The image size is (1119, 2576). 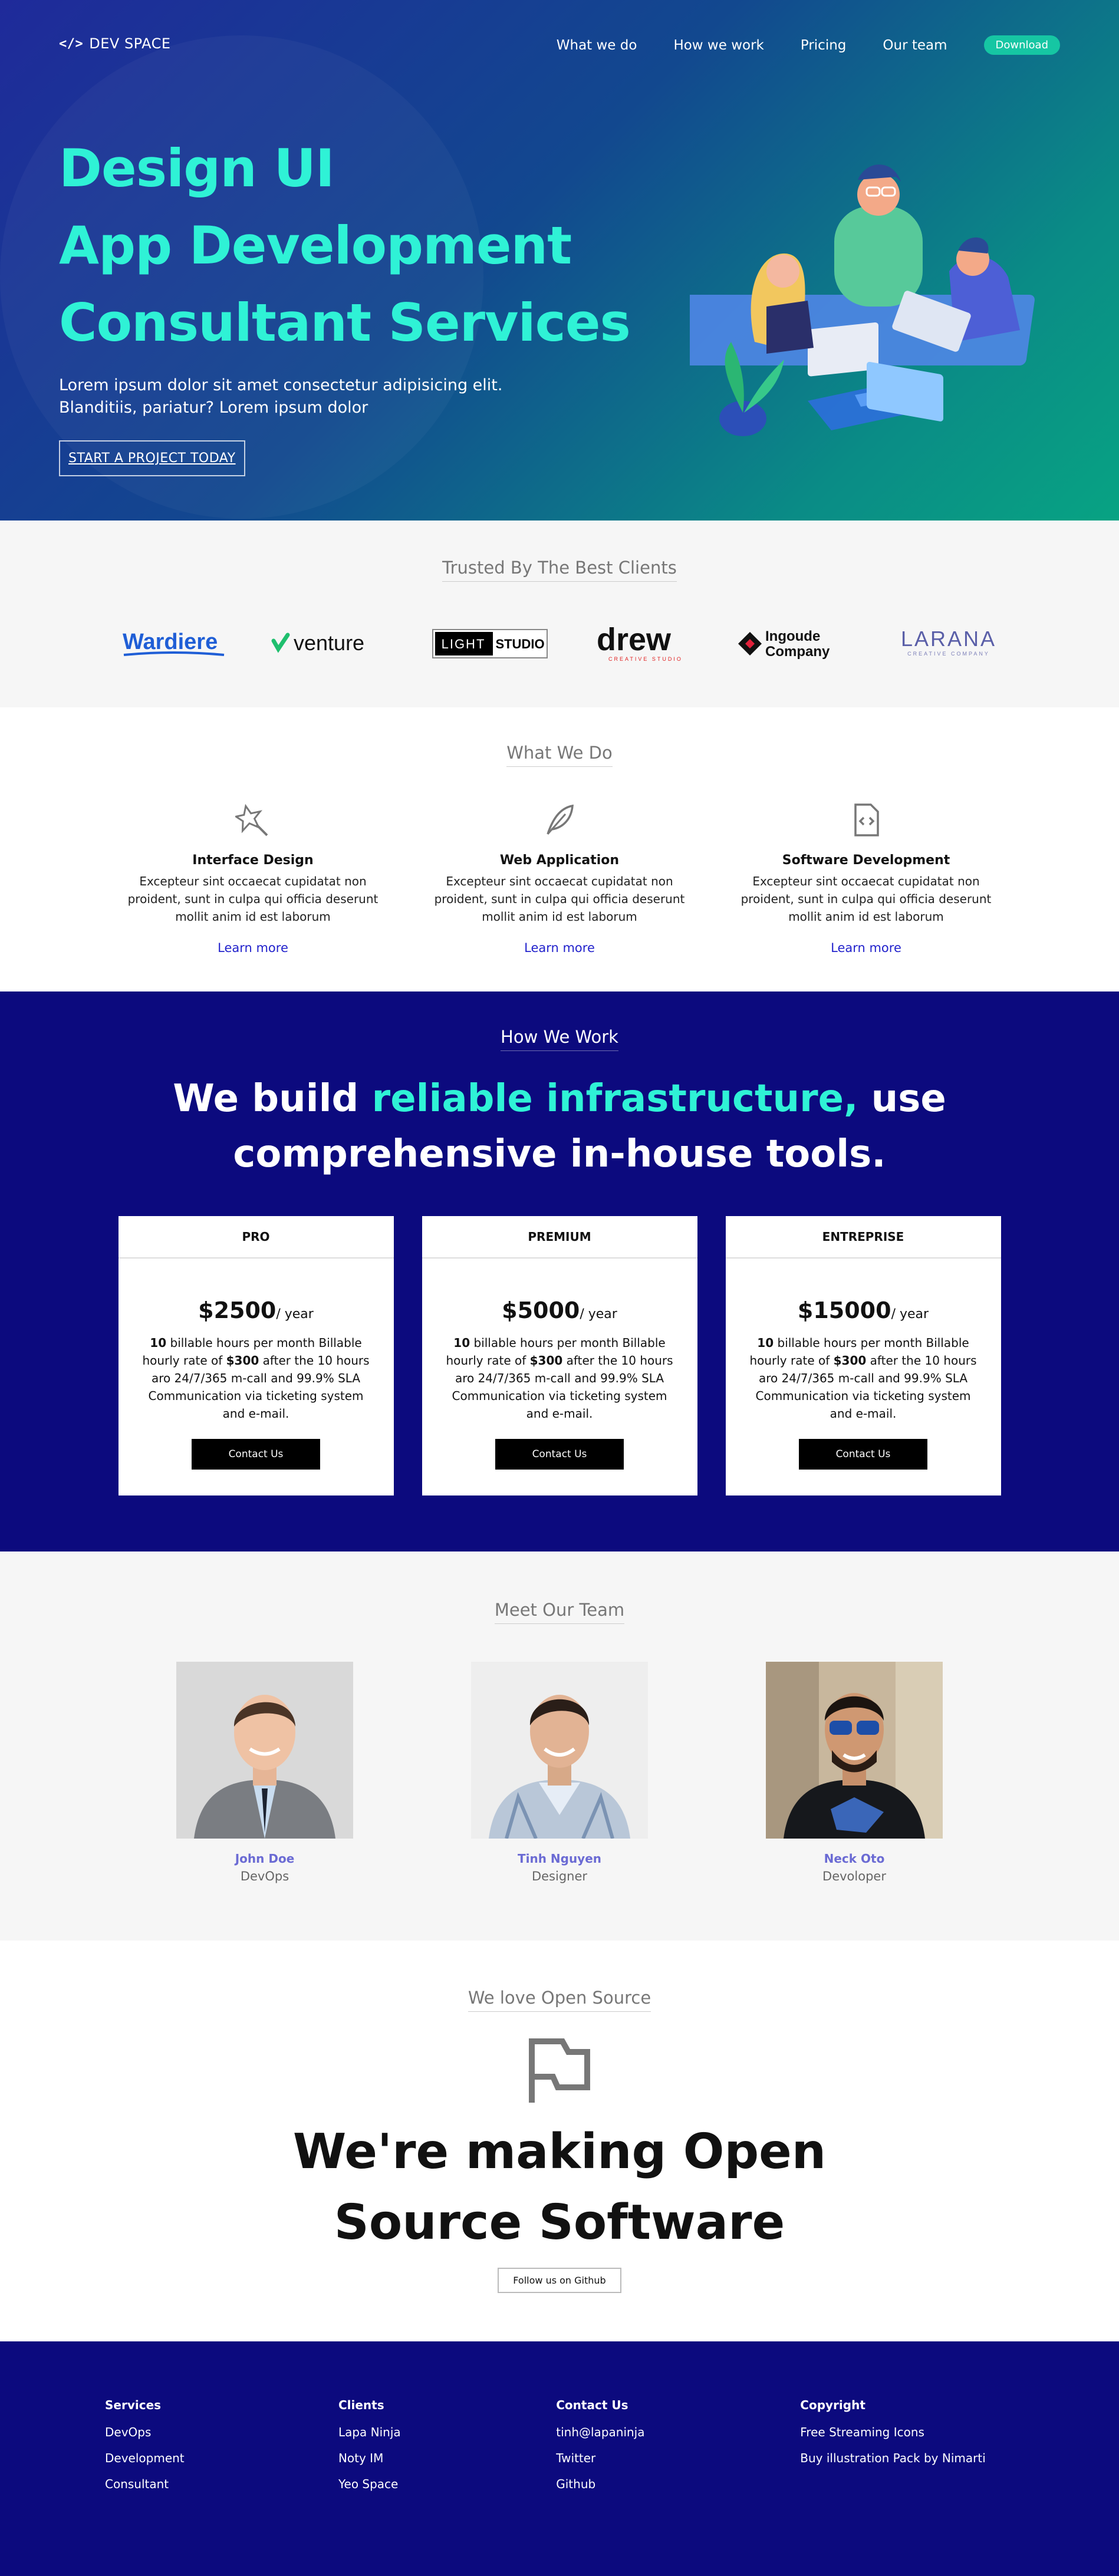 What do you see at coordinates (912, 2458) in the screenshot?
I see `footer-link: Buy illustration Pack by Nimarti` at bounding box center [912, 2458].